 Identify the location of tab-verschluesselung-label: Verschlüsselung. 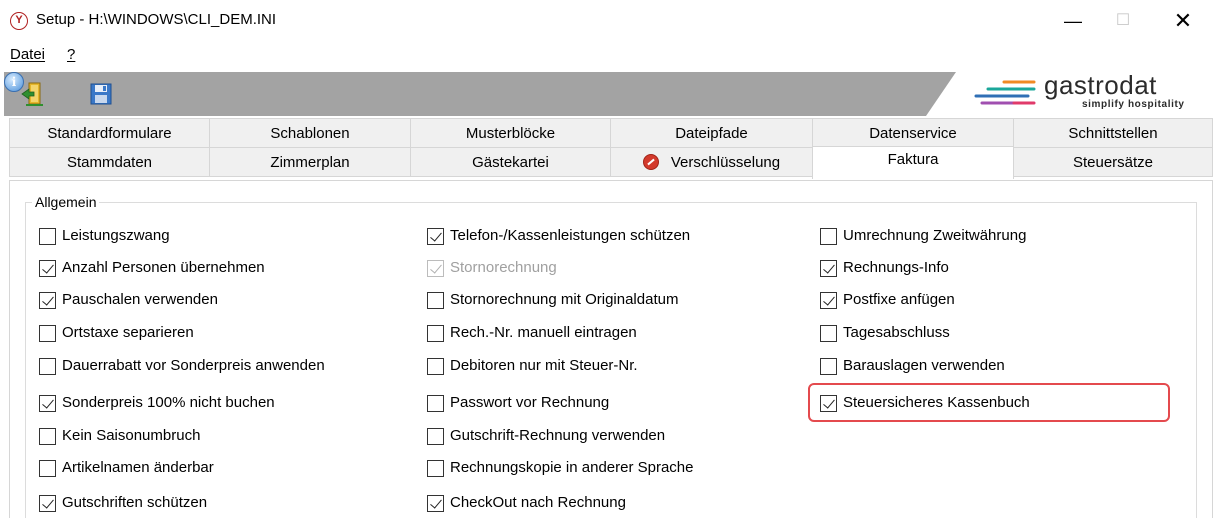
(725, 162).